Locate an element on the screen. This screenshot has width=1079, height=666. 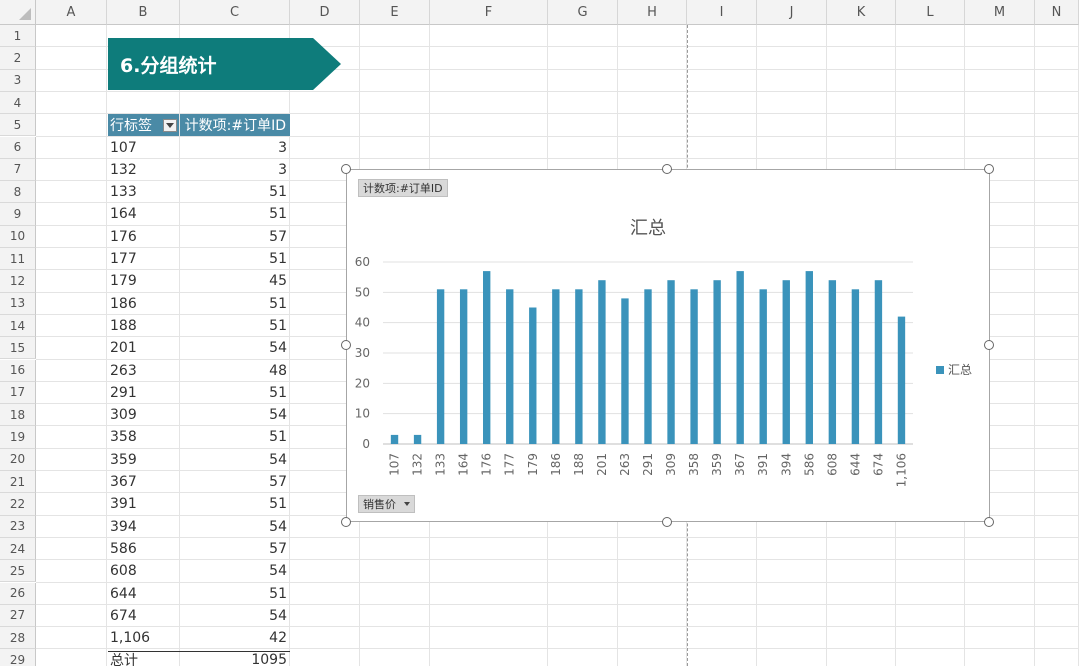
pivot-row-label: 201 is located at coordinates (144, 348).